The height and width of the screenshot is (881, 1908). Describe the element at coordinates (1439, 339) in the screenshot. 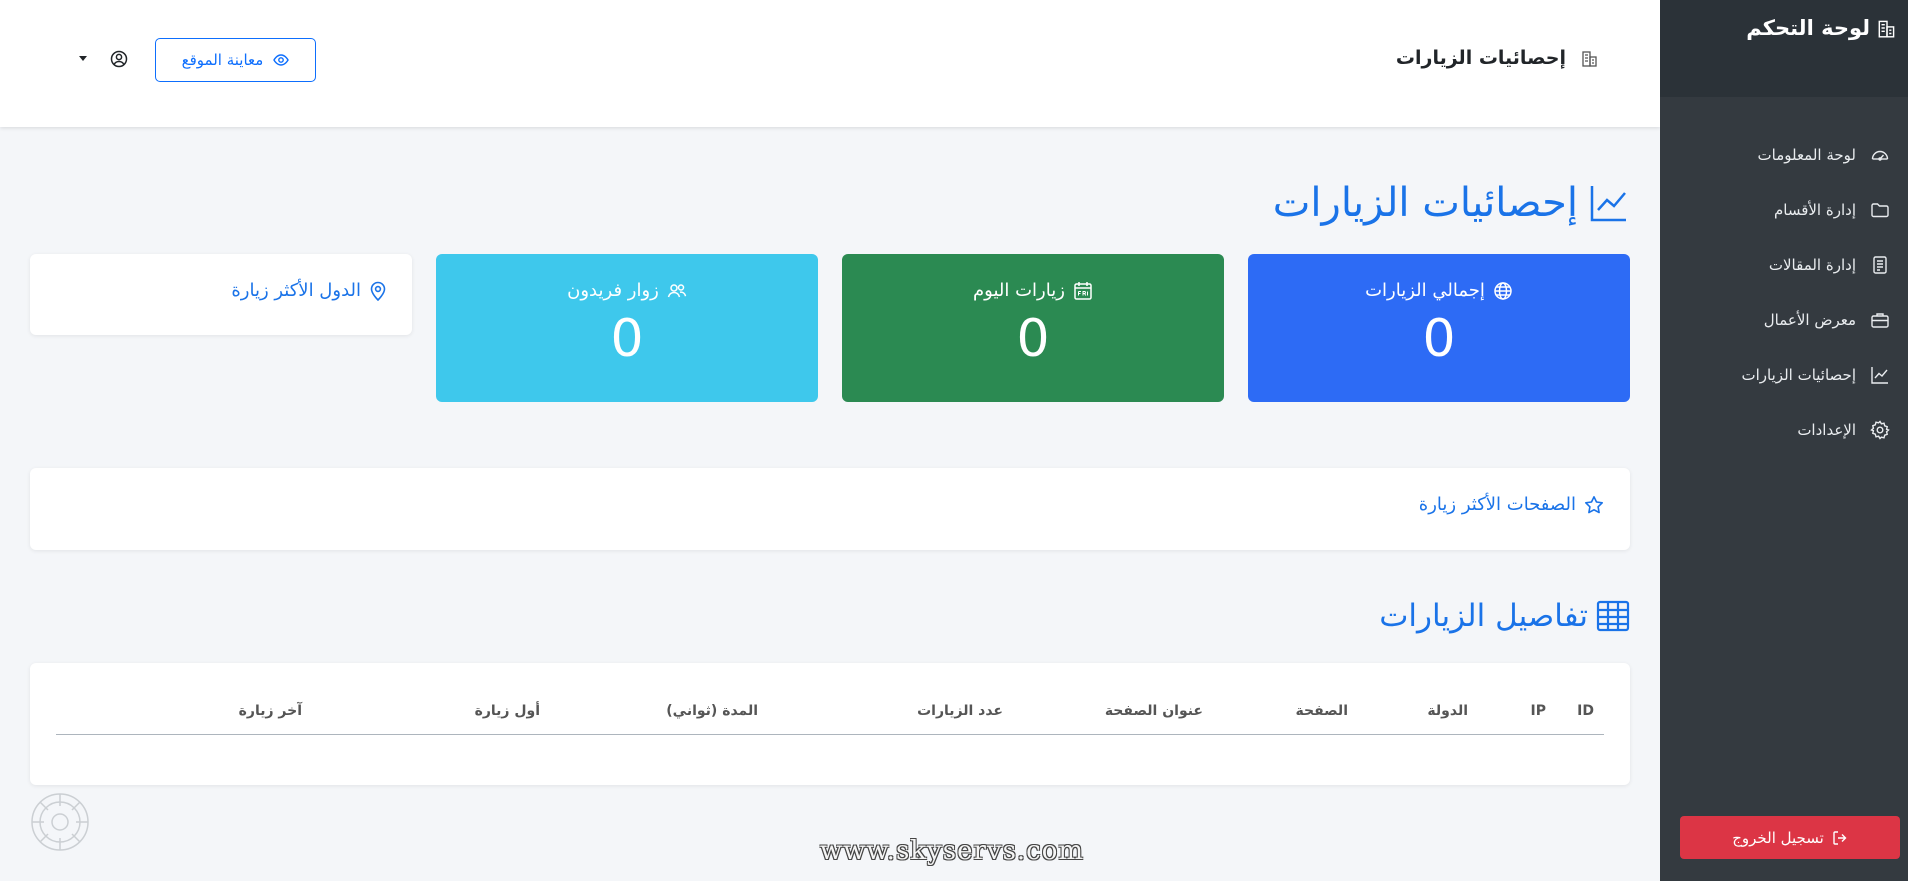

I see `total-visits-value: 0` at that location.